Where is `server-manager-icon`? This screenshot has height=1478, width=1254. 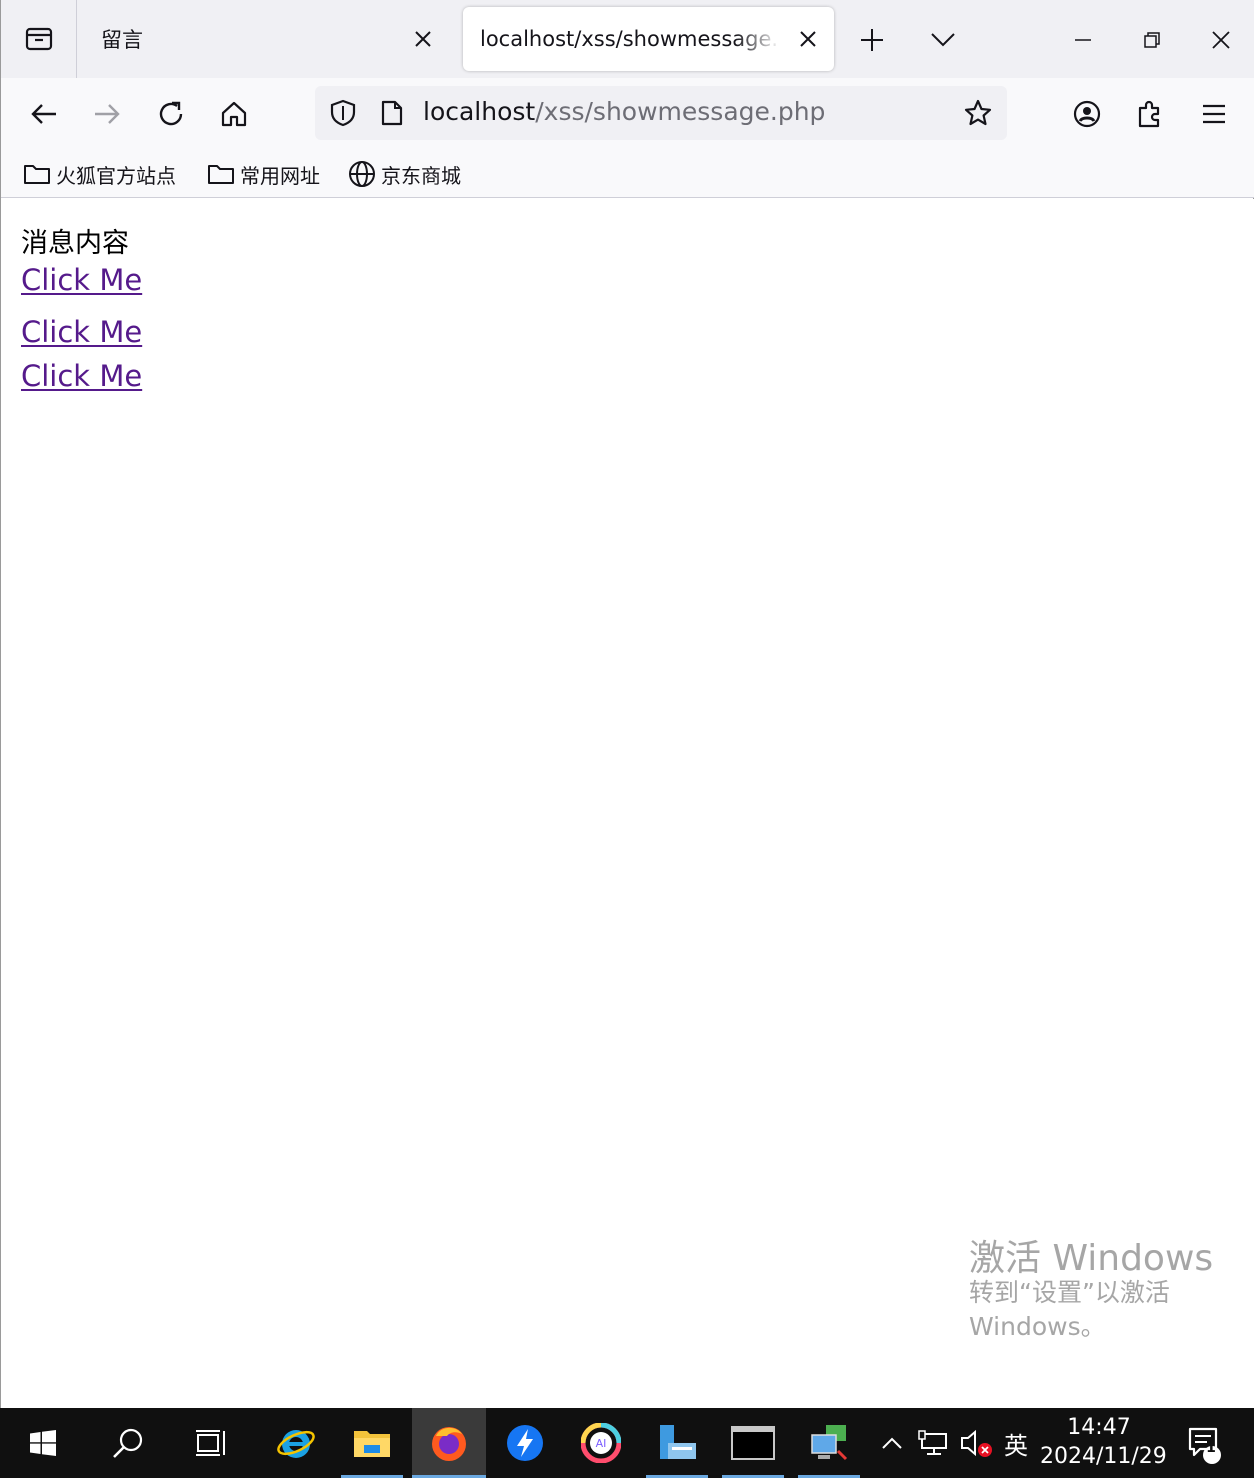
server-manager-icon is located at coordinates (678, 1442).